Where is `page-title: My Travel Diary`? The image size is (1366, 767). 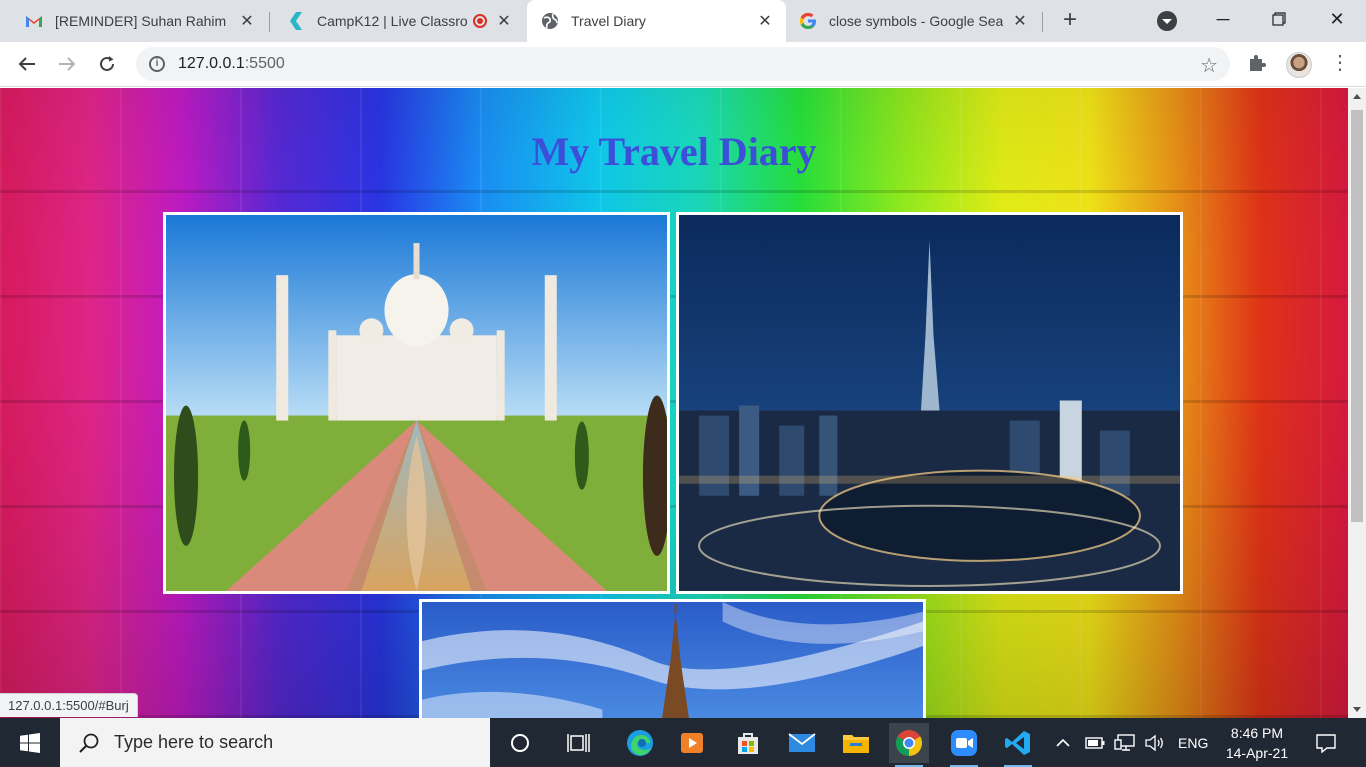
page-title: My Travel Diary is located at coordinates (674, 151).